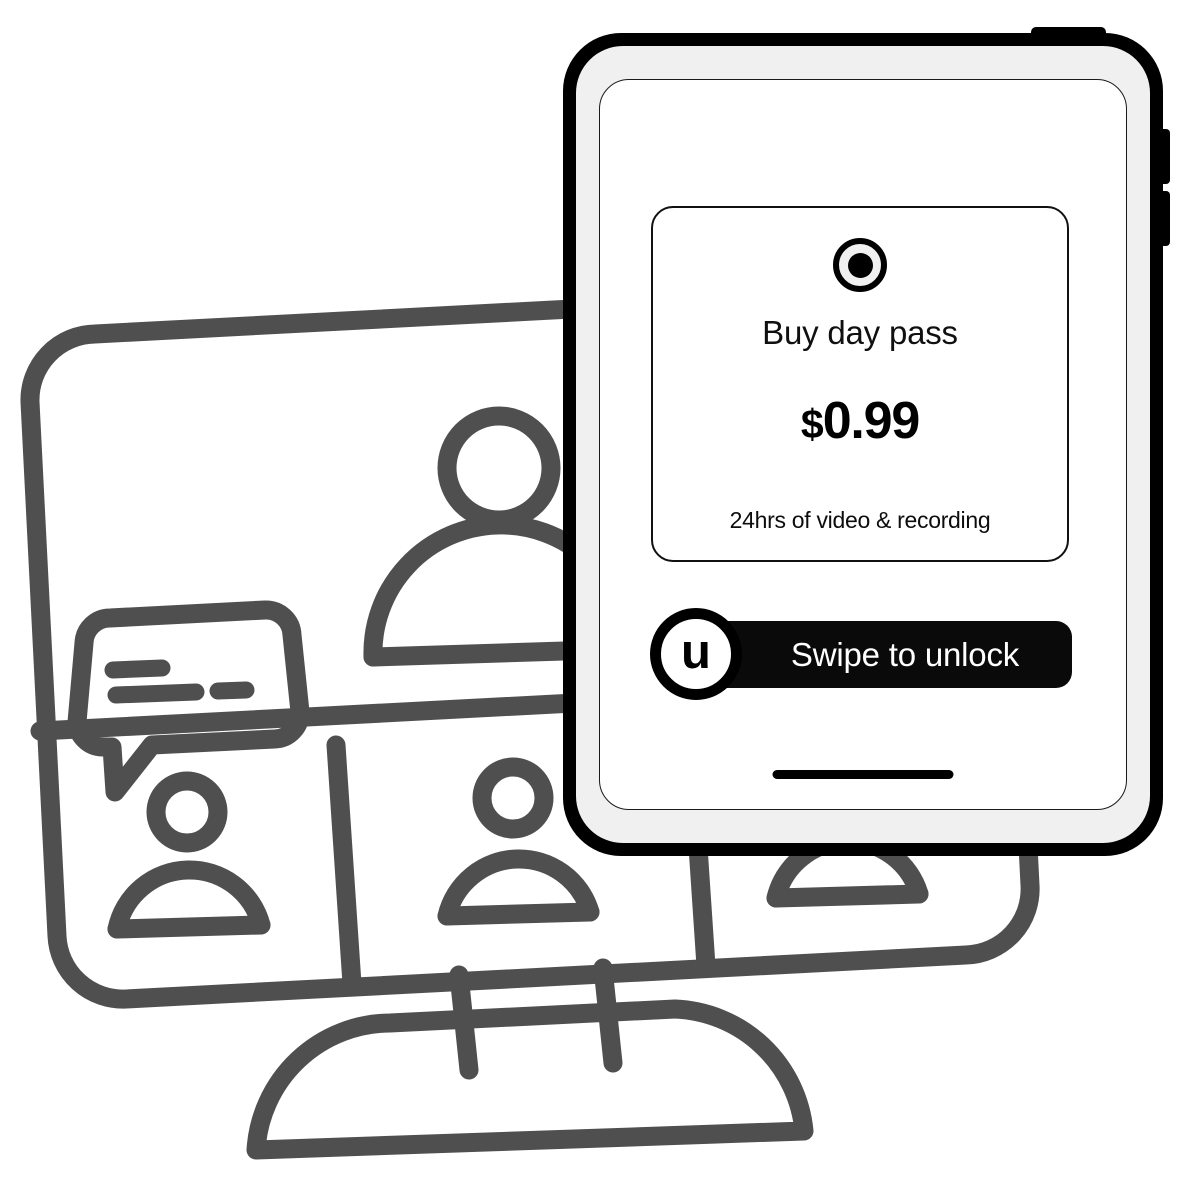 The image size is (1188, 1192). I want to click on swipe-knob-glyph: u, so click(696, 651).